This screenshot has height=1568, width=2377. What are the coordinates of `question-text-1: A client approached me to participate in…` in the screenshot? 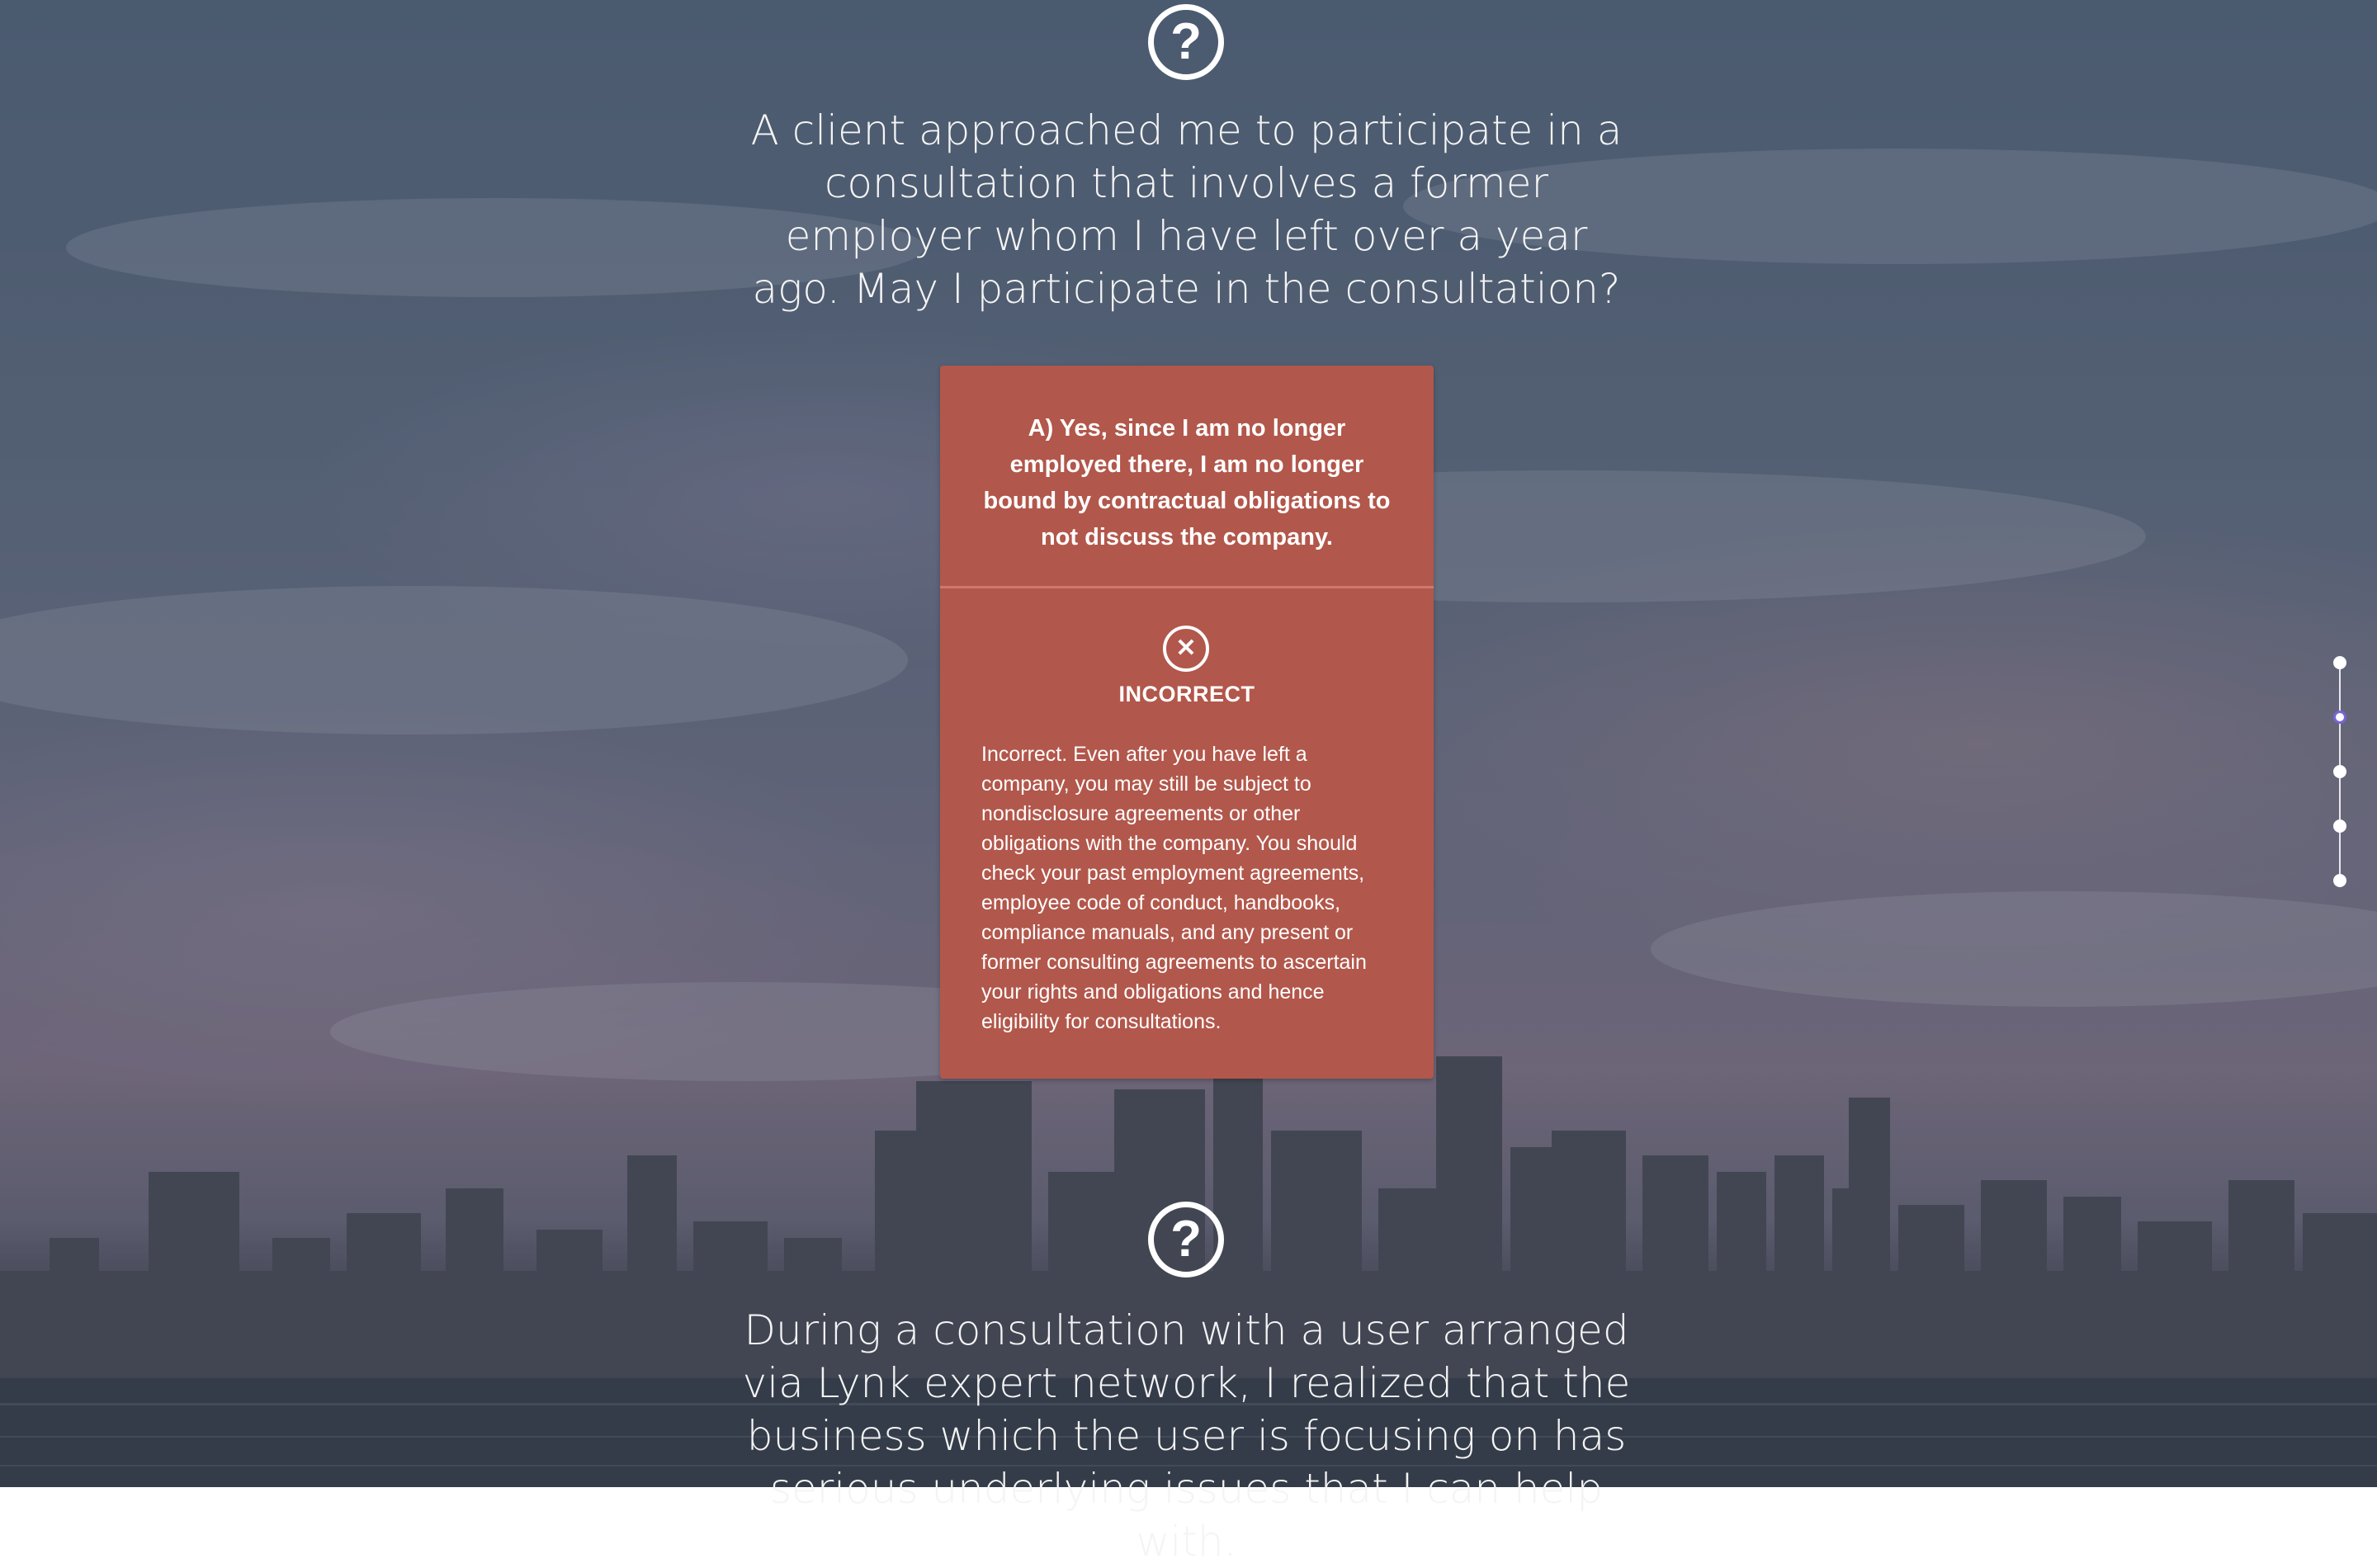 It's located at (1186, 209).